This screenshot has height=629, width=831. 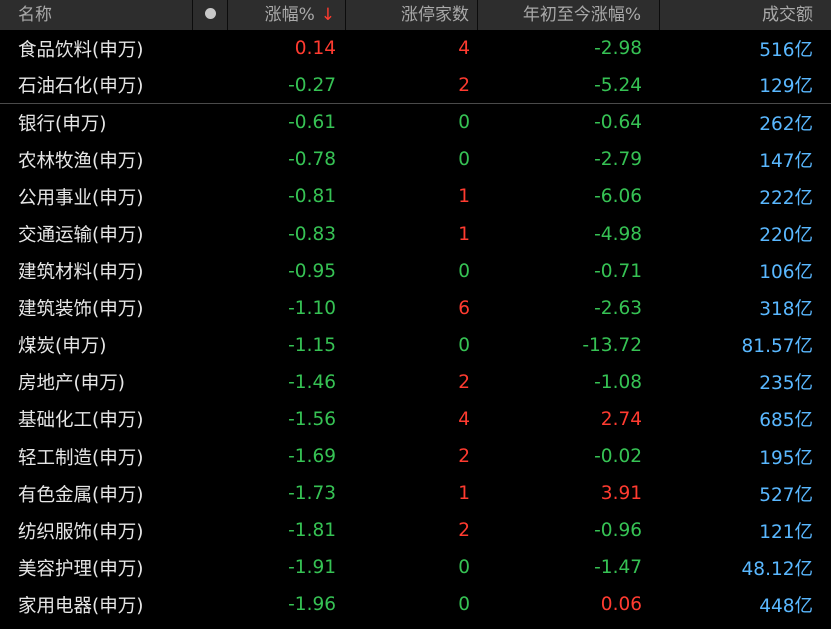 I want to click on ytd-change-value: -0.64, so click(x=618, y=123).